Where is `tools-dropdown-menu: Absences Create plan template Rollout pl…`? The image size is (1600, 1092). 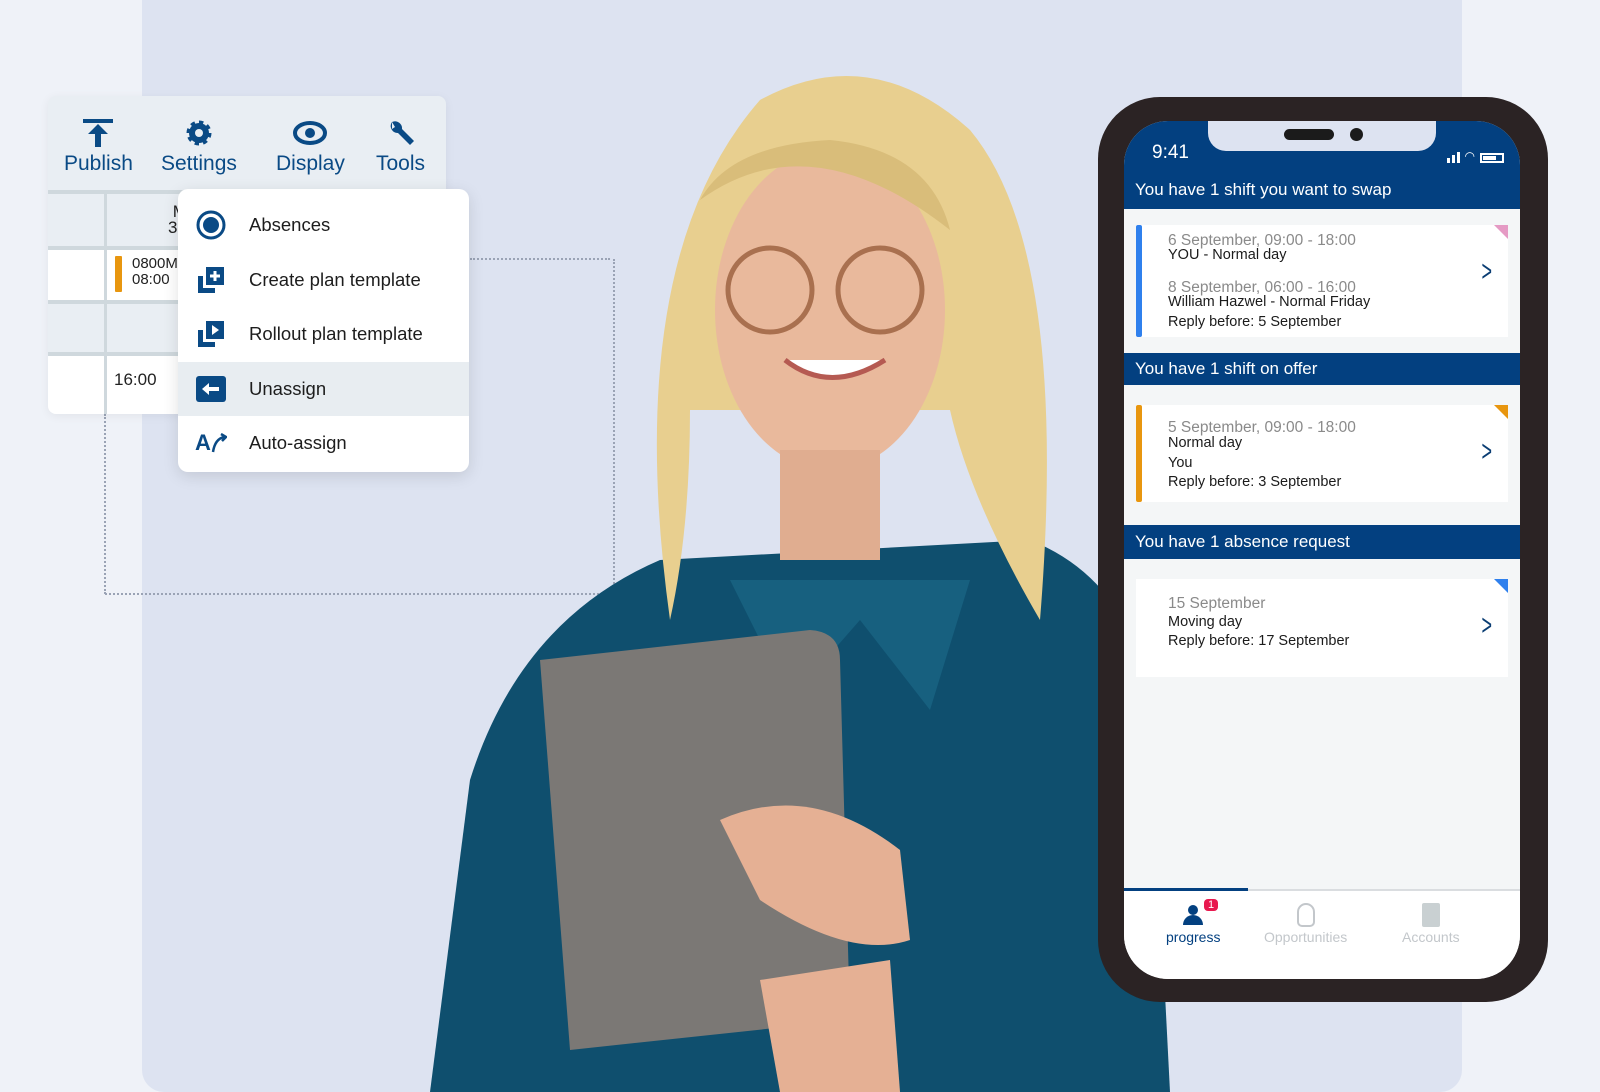
tools-dropdown-menu: Absences Create plan template Rollout pl… is located at coordinates (323, 330).